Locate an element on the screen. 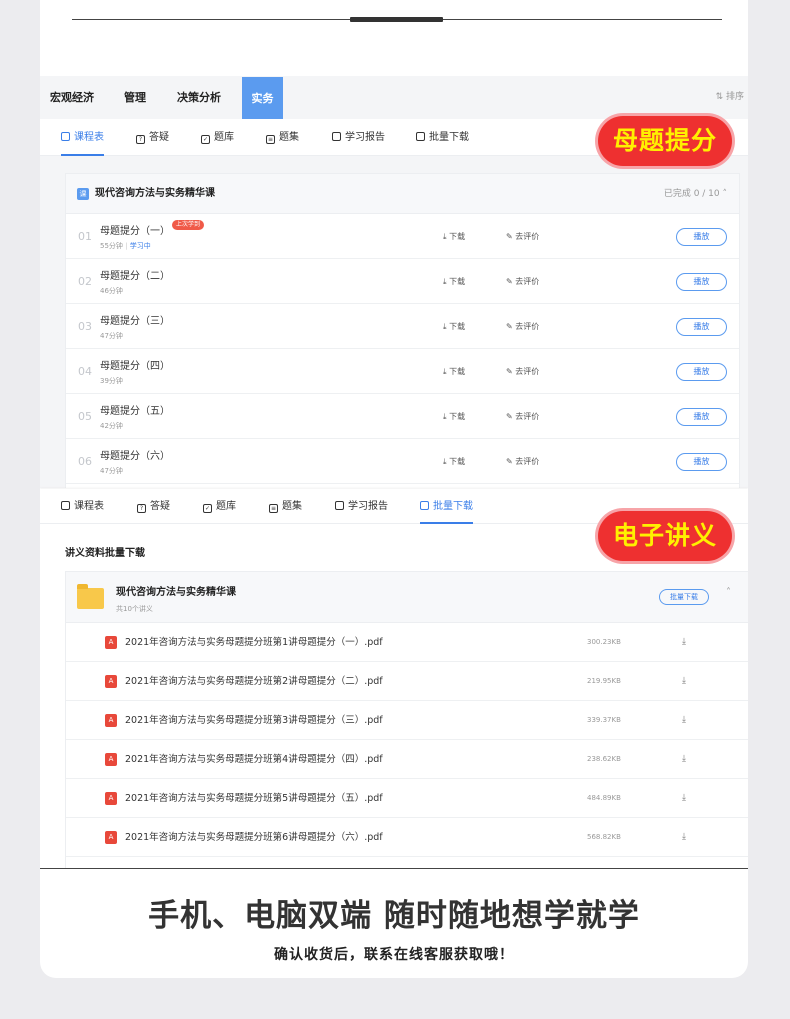  category-tab-management: 管理 is located at coordinates (135, 97).